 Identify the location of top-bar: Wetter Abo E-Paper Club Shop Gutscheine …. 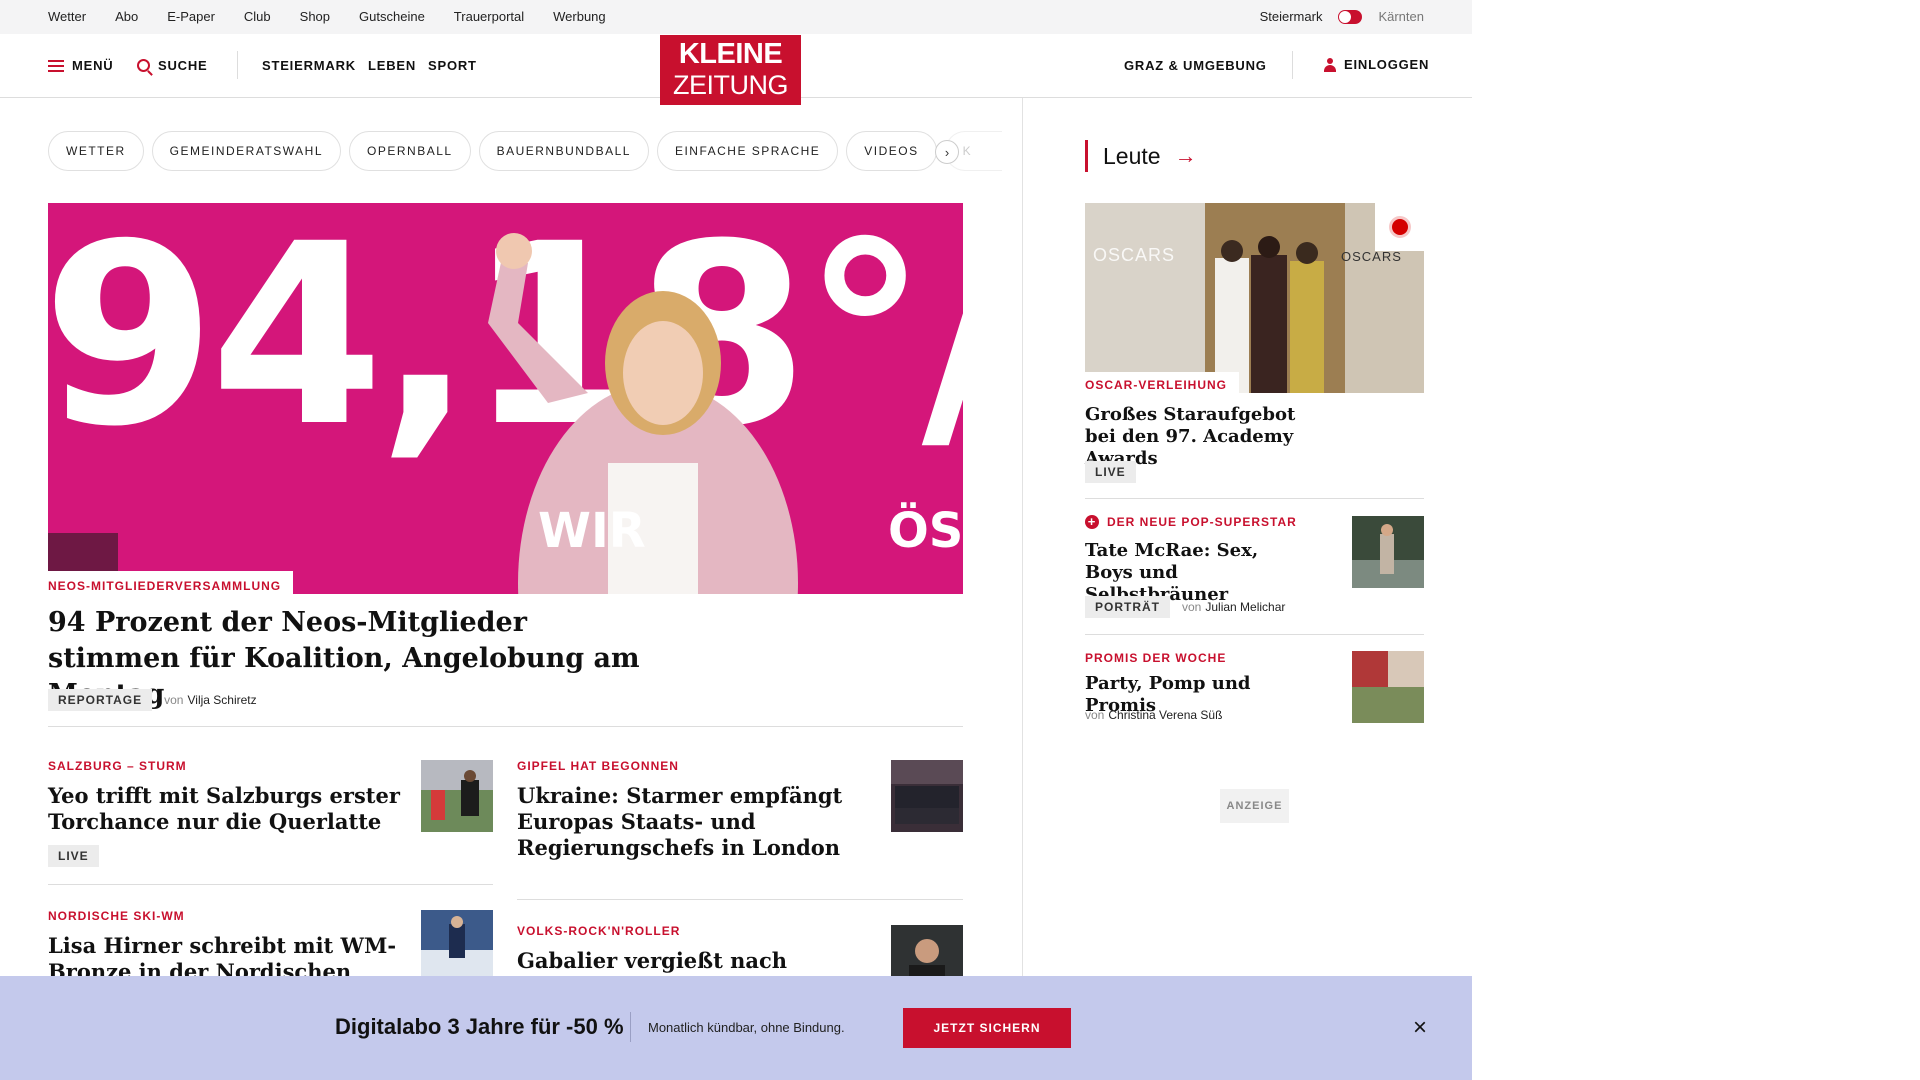
(736, 17).